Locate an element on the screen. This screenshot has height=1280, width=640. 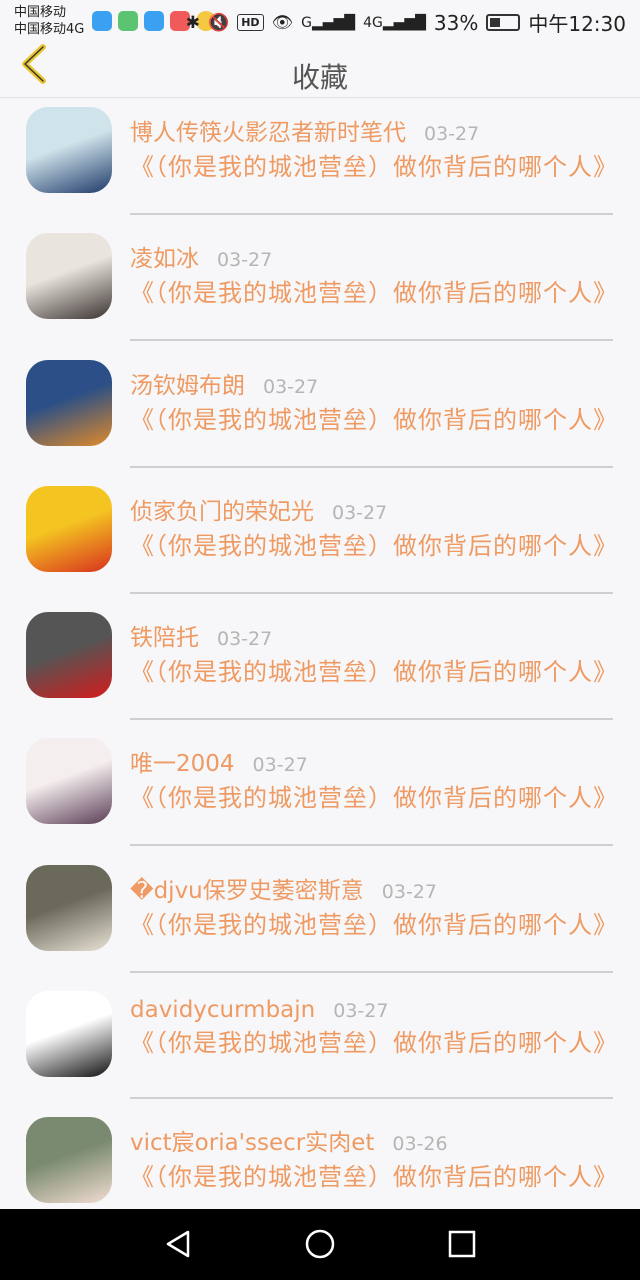
item-content: �djvu保罗史萎密斯意 03-27 《（你是我的城池营垒）做你背后的哪个人》 is located at coordinates (374, 922).